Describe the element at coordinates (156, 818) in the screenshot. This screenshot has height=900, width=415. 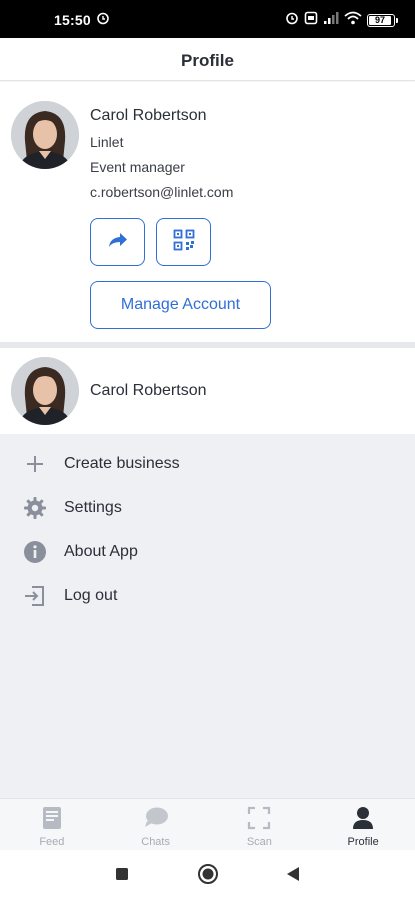
I see `chat-icon` at that location.